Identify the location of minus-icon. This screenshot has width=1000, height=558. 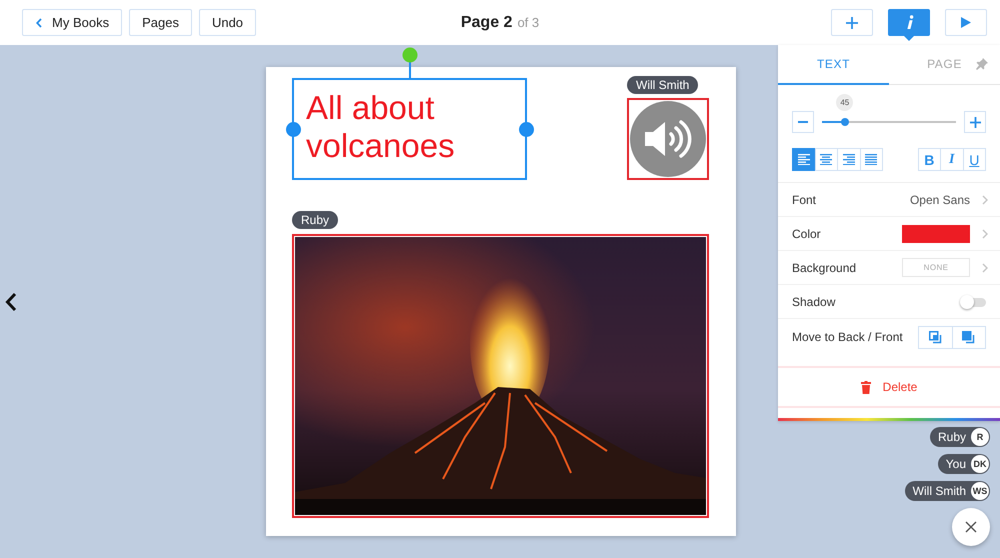
(803, 122).